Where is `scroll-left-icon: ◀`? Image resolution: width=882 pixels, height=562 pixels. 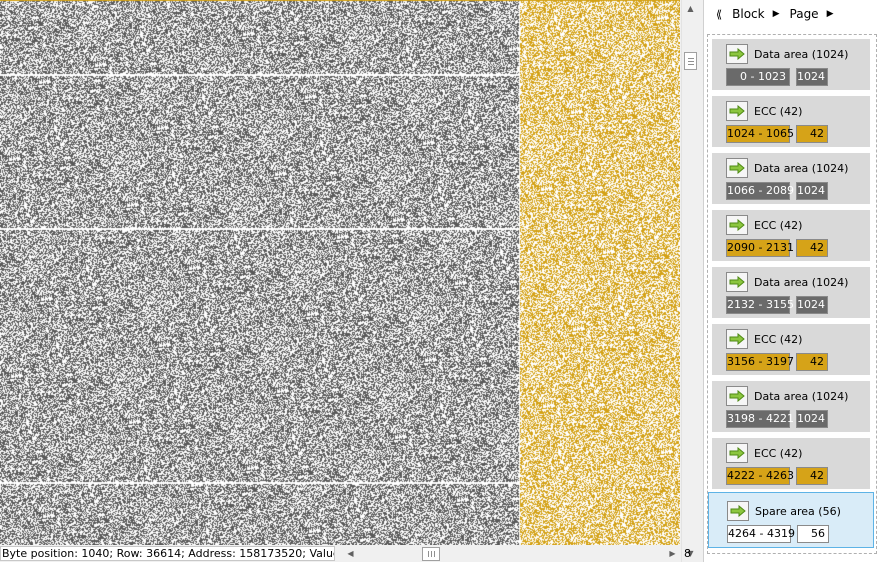 scroll-left-icon: ◀ is located at coordinates (350, 553).